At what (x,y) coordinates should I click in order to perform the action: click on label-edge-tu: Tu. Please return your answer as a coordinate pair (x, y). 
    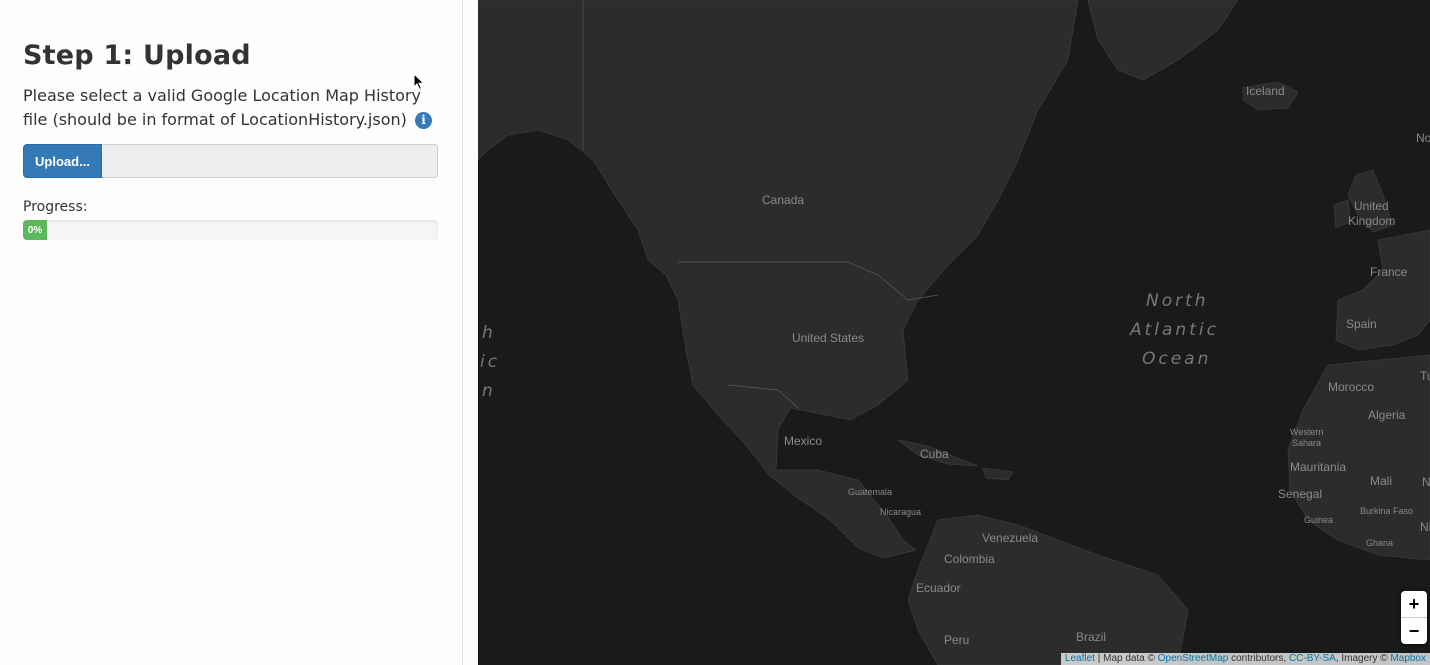
    Looking at the image, I should click on (1425, 376).